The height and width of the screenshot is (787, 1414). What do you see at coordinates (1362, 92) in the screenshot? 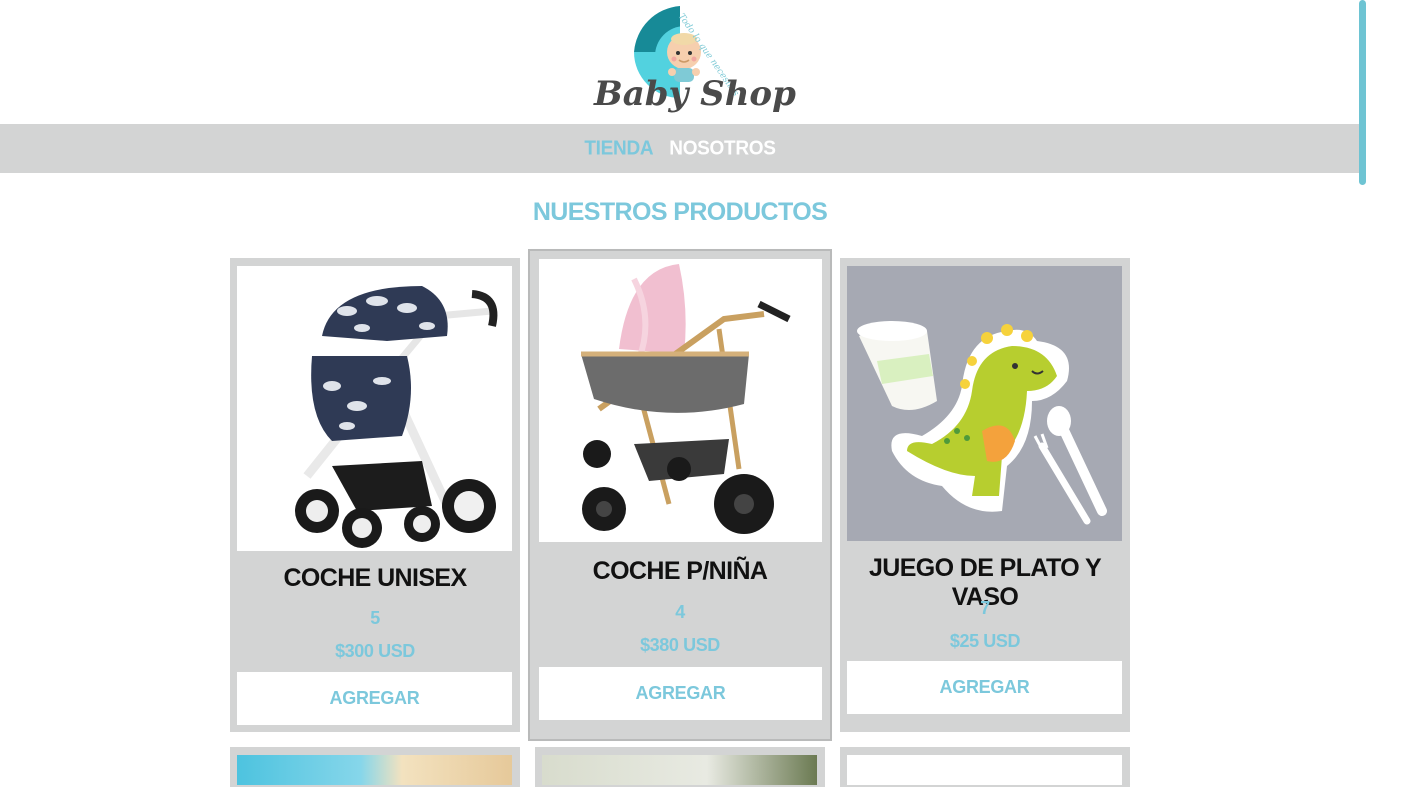
I see `scrollbar` at bounding box center [1362, 92].